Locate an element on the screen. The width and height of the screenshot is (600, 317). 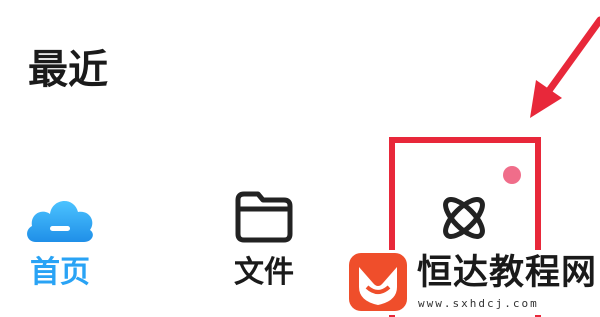
folder-icon is located at coordinates (264, 218).